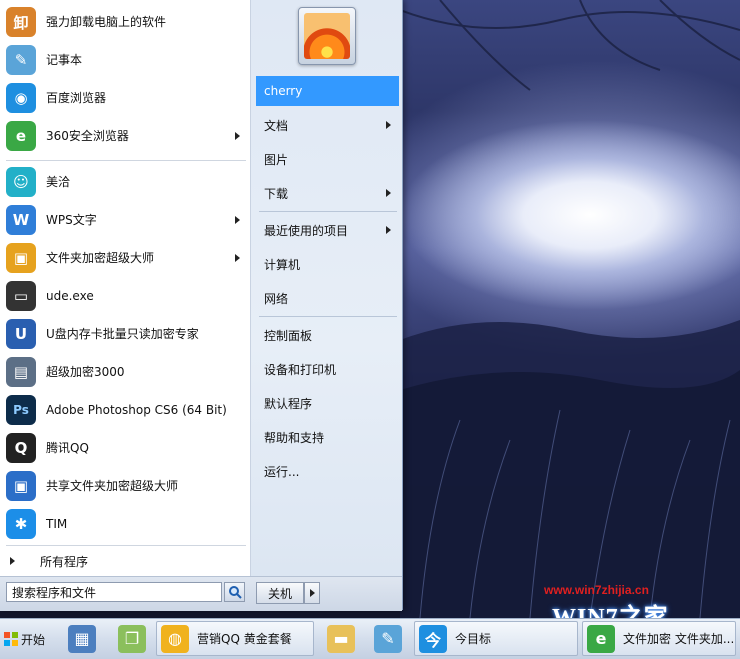 The width and height of the screenshot is (740, 659). Describe the element at coordinates (596, 590) in the screenshot. I see `watermark-url: www.win7zhijia.cn` at that location.